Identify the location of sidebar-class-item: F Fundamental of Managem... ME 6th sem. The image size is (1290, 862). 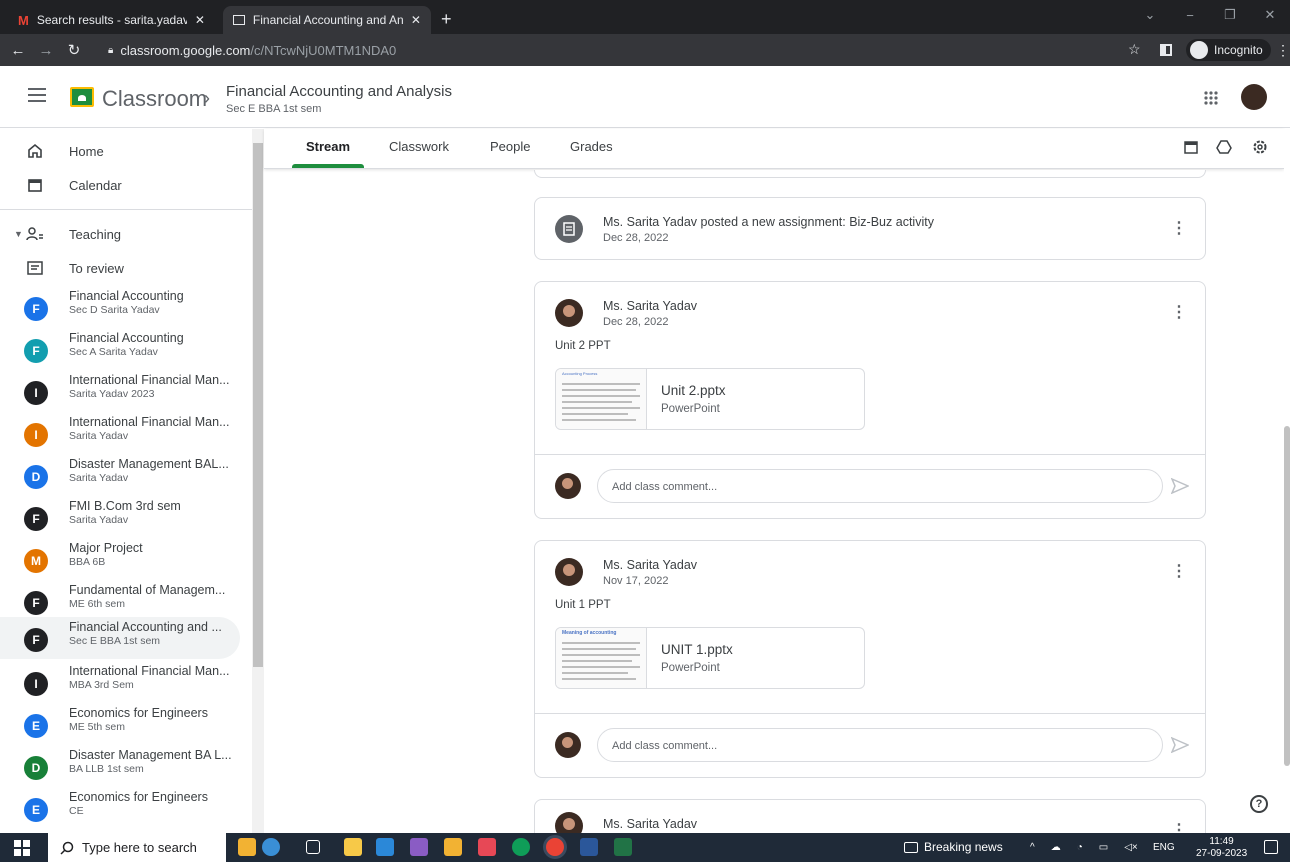
(120, 601).